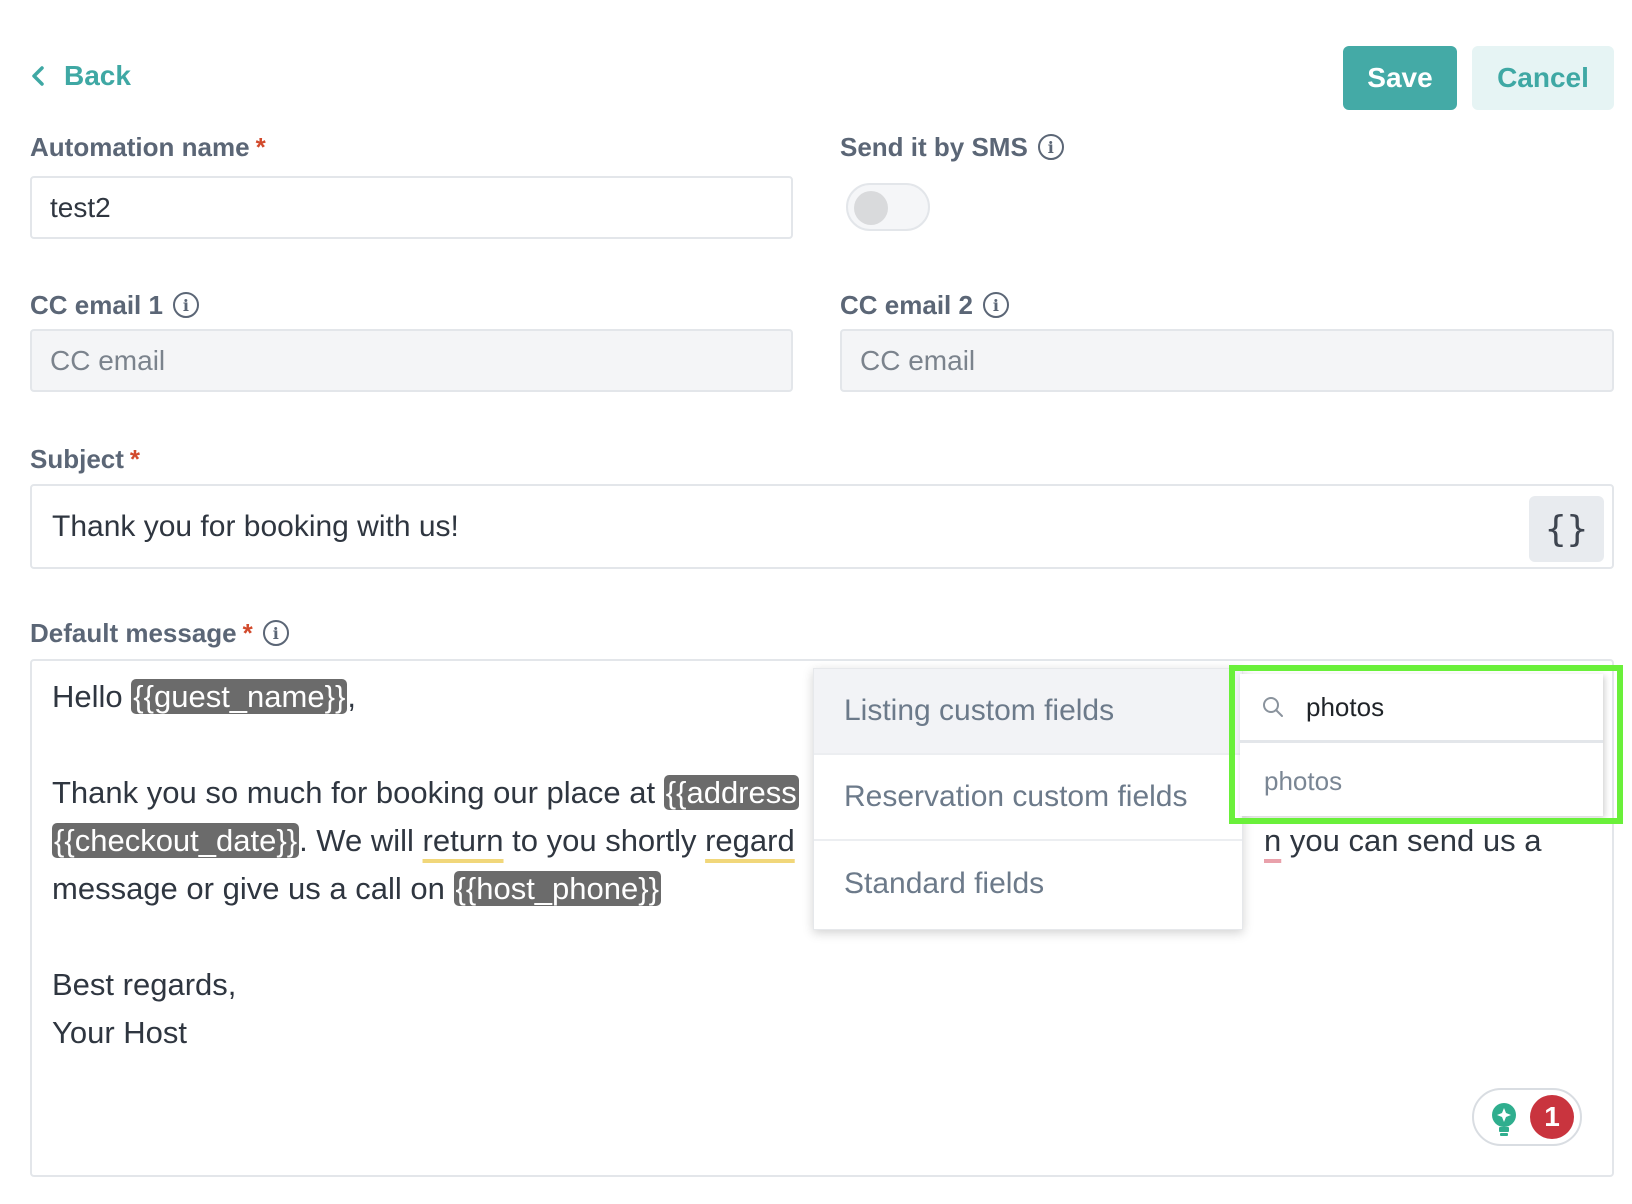 Image resolution: width=1632 pixels, height=1204 pixels. Describe the element at coordinates (1400, 78) in the screenshot. I see `save-button: Save` at that location.